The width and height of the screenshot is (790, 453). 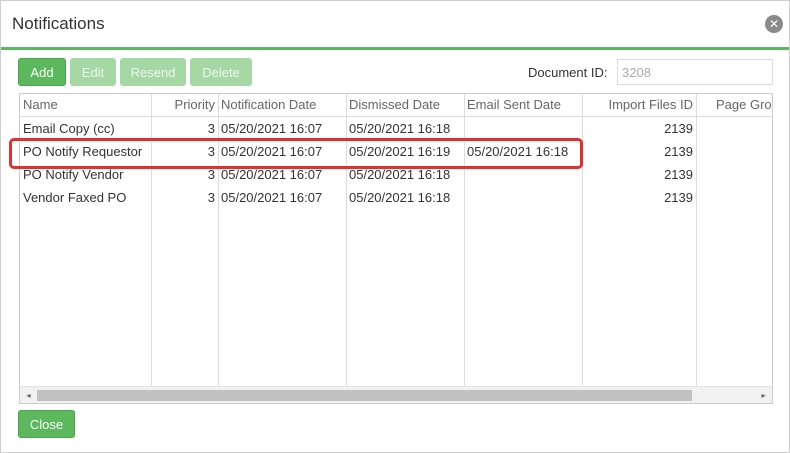 I want to click on dialog-title: Notifications, so click(x=58, y=23).